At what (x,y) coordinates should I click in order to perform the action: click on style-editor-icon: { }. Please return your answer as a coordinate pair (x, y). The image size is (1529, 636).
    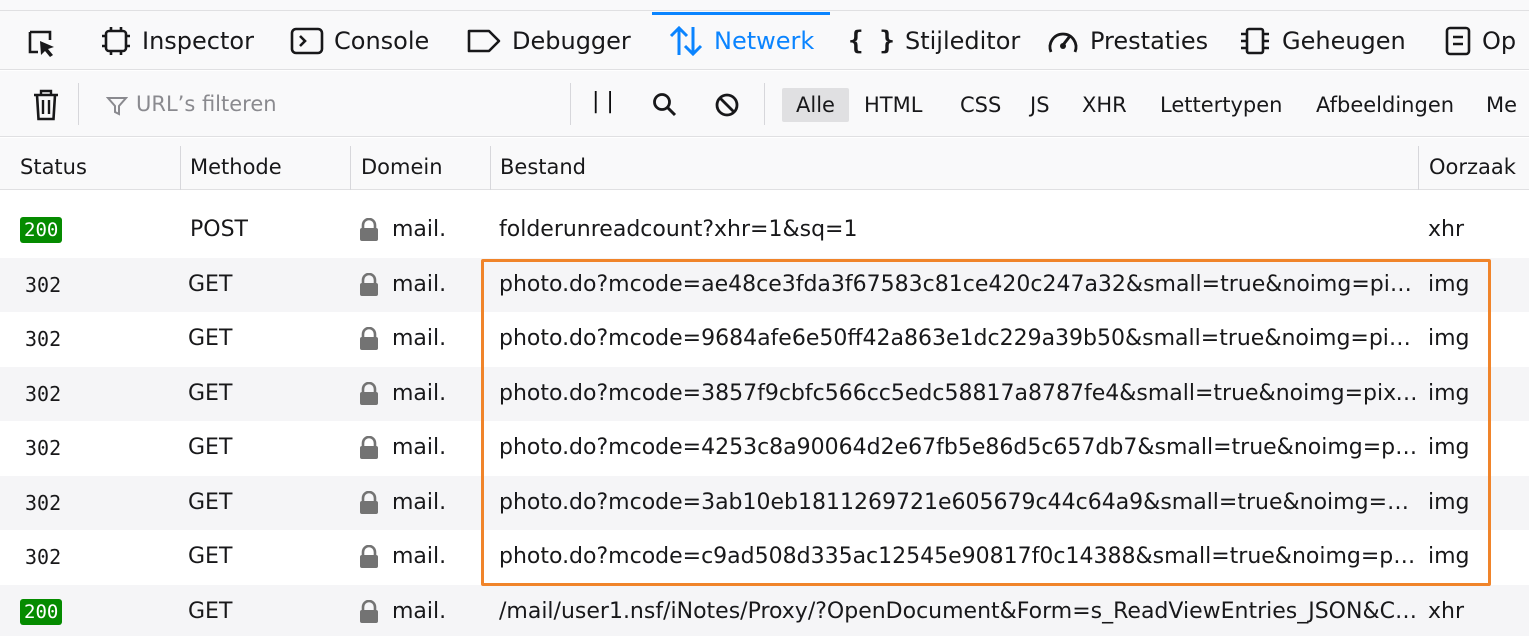
    Looking at the image, I should click on (871, 41).